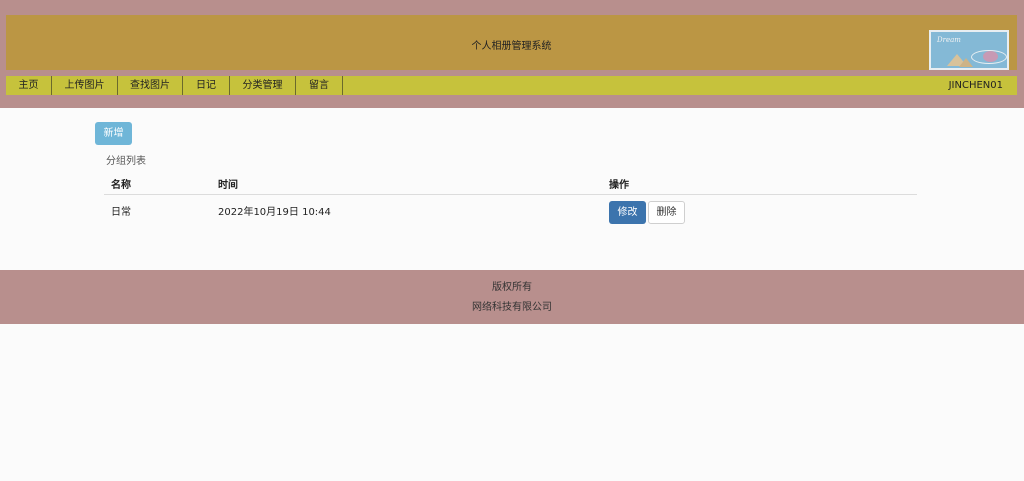 The width and height of the screenshot is (1024, 481). What do you see at coordinates (976, 85) in the screenshot?
I see `user-name: JINCHEN01` at bounding box center [976, 85].